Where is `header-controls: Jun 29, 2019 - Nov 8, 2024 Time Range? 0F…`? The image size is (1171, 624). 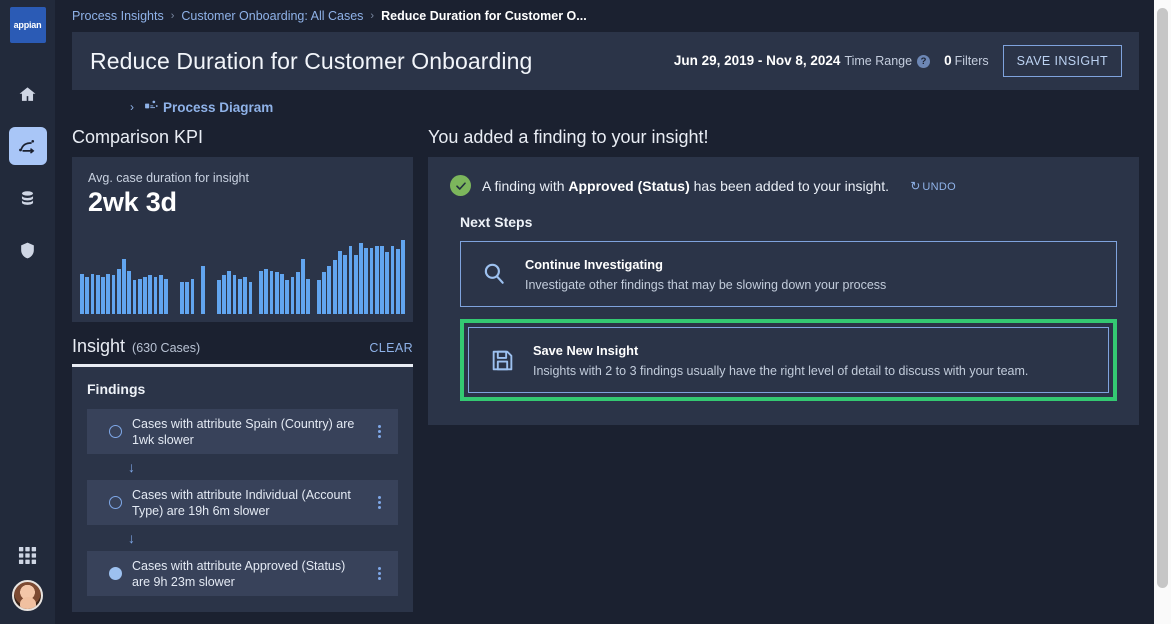 header-controls: Jun 29, 2019 - Nov 8, 2024 Time Range? 0F… is located at coordinates (898, 61).